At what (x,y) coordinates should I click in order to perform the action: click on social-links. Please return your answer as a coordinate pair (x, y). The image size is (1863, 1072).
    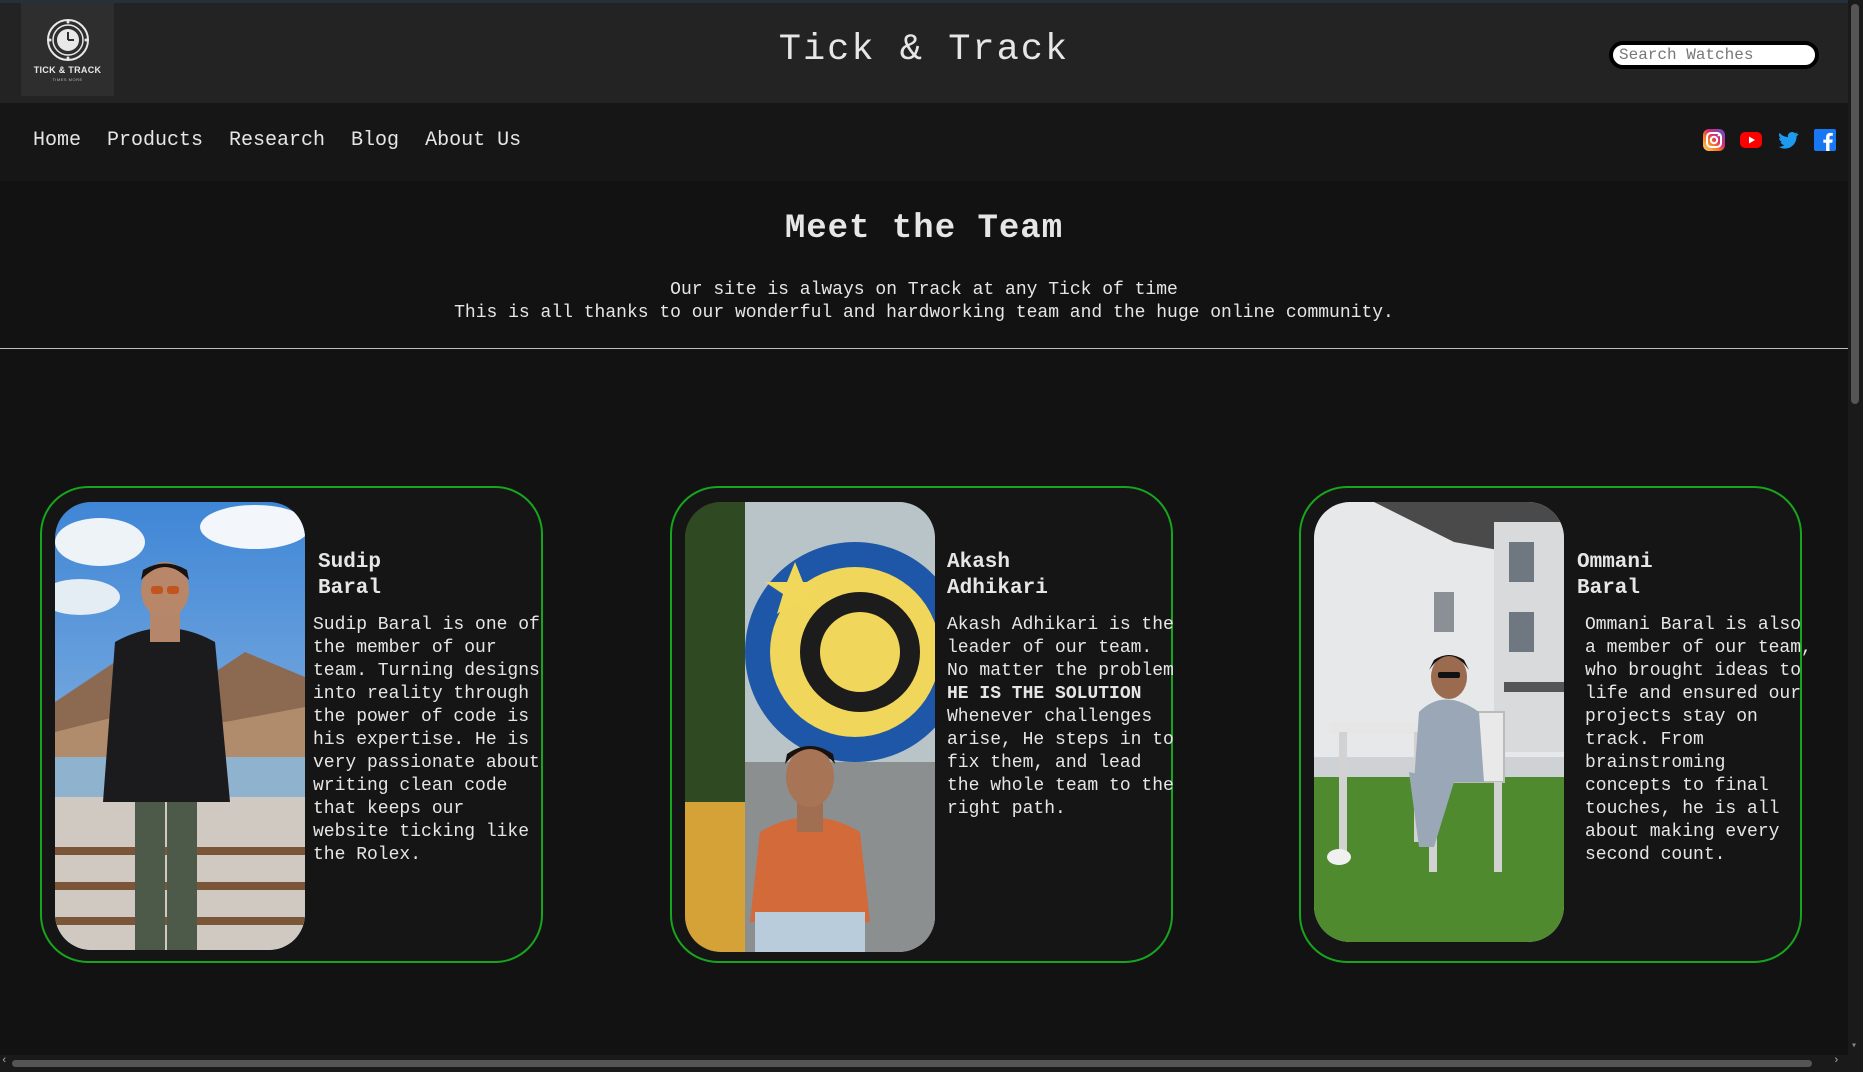
    Looking at the image, I should click on (1769, 140).